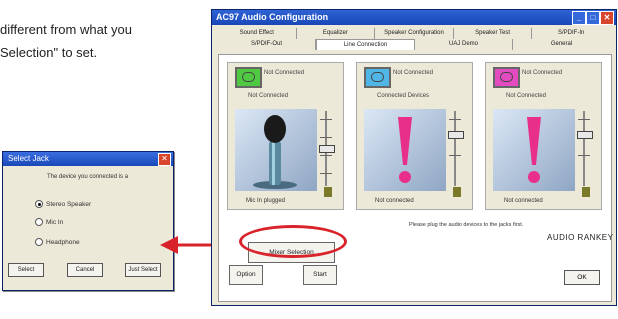  Describe the element at coordinates (55, 222) in the screenshot. I see `option-label: Mic In` at that location.